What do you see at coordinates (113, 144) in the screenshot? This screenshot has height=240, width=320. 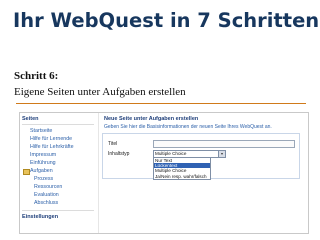 I see `titel-label: Titel` at bounding box center [113, 144].